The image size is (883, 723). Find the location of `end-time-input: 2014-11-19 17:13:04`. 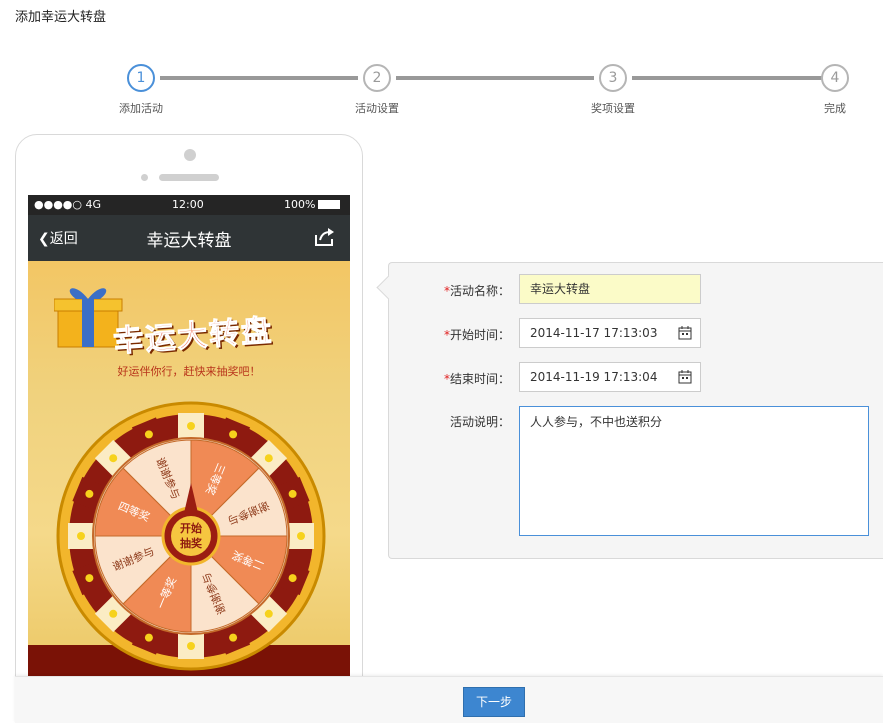

end-time-input: 2014-11-19 17:13:04 is located at coordinates (610, 377).